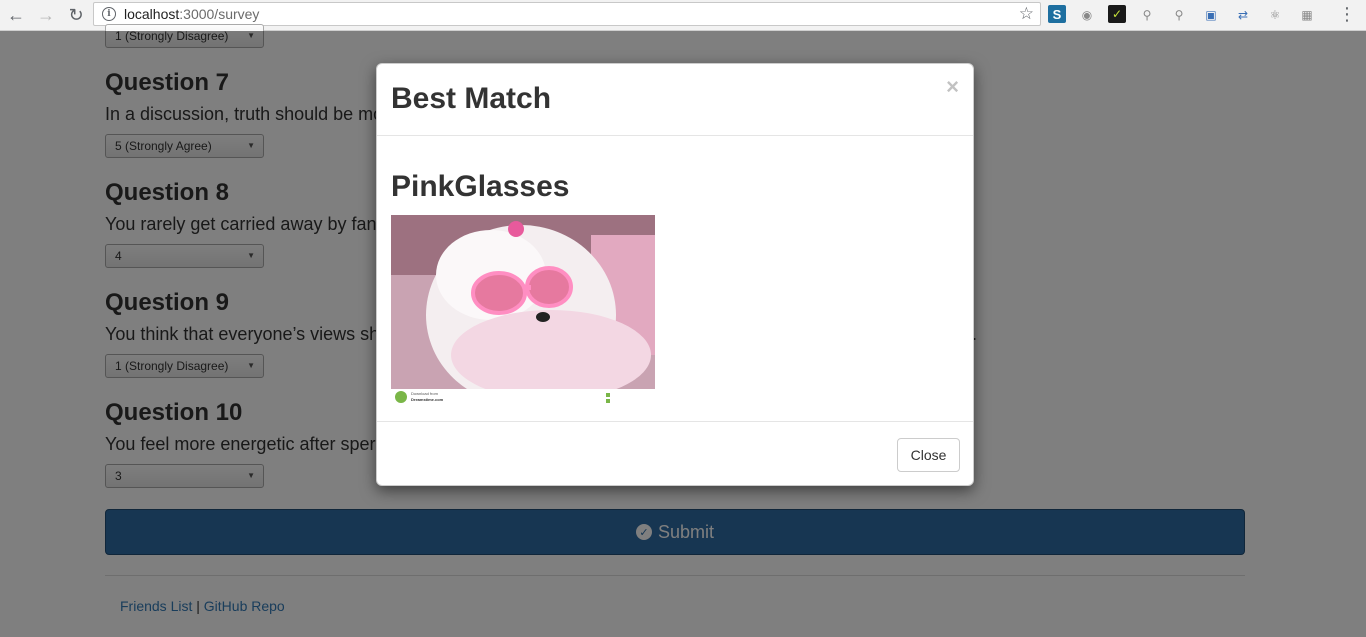 This screenshot has width=1366, height=637. I want to click on zoom-out-extension-icon: ⚲, so click(1179, 15).